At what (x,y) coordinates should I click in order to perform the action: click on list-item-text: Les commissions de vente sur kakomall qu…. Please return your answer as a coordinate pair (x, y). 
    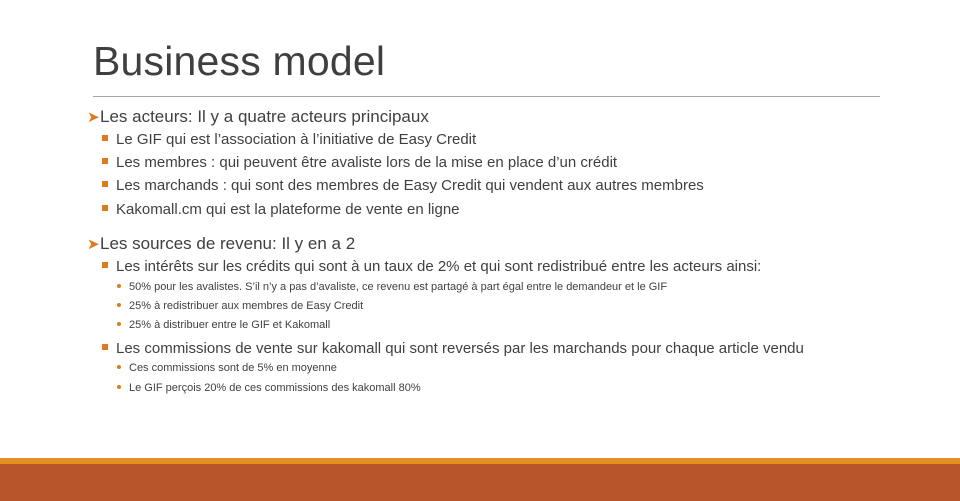
    Looking at the image, I should click on (460, 348).